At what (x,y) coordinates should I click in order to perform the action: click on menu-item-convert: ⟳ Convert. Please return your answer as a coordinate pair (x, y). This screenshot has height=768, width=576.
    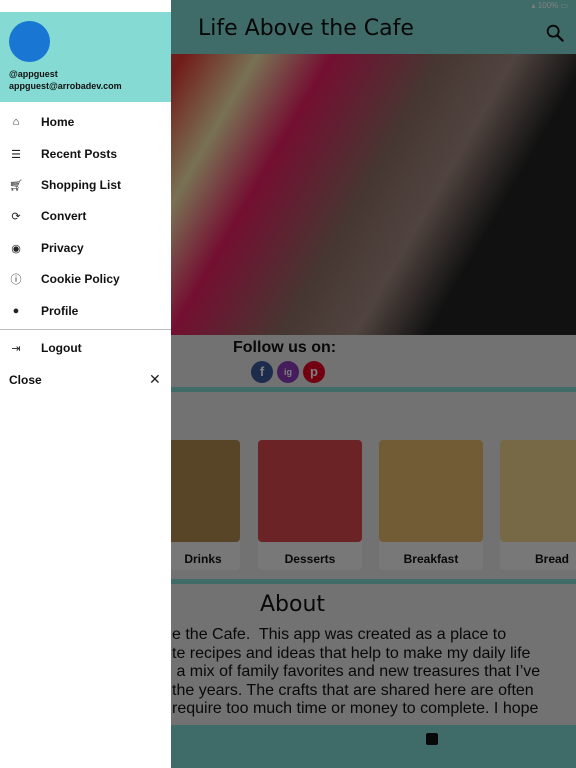
    Looking at the image, I should click on (85, 216).